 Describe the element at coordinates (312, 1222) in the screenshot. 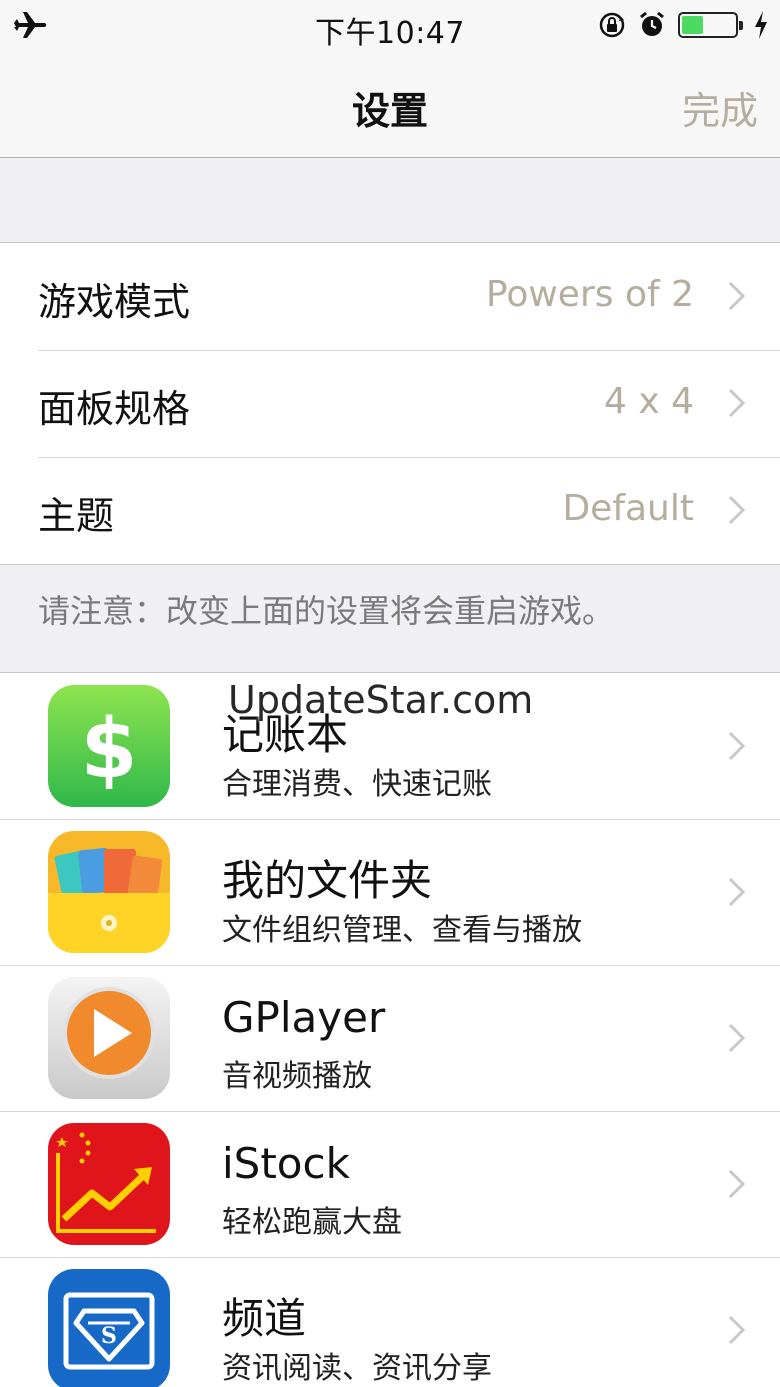

I see `app-description: 轻松跑赢大盘` at that location.